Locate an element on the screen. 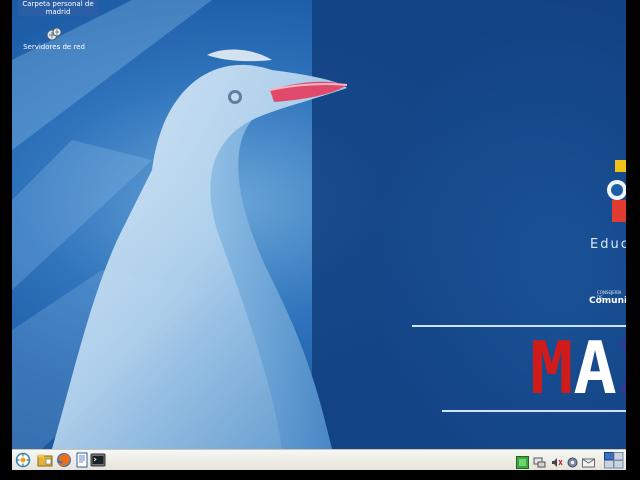 The height and width of the screenshot is (480, 640). network-icon is located at coordinates (539, 461).